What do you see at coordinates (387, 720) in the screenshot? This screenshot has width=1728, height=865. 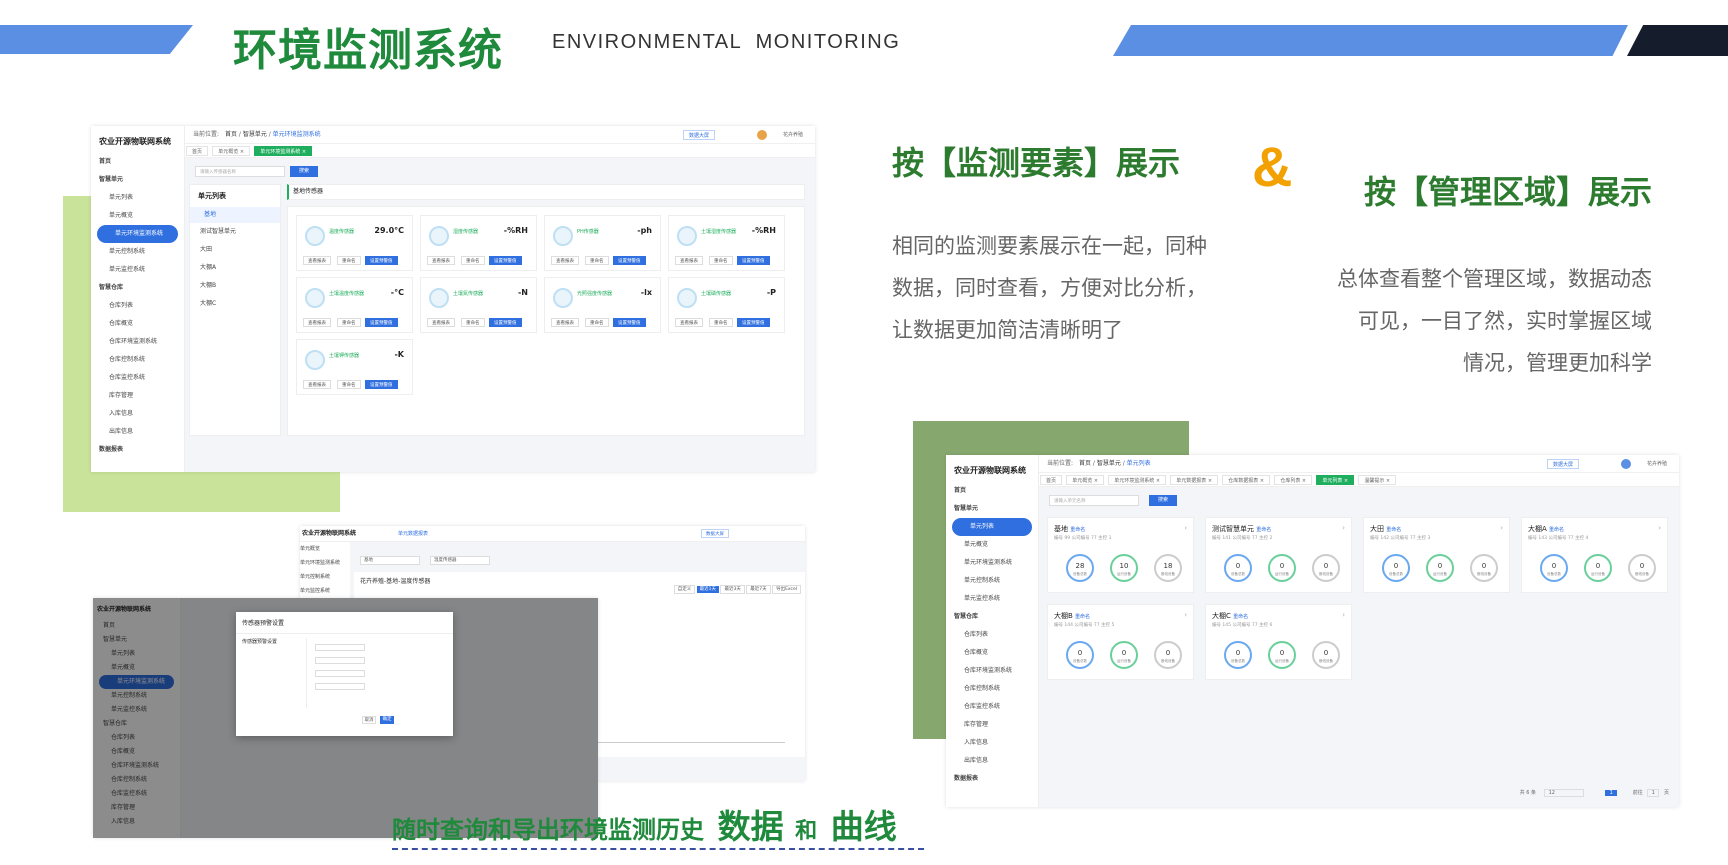 I see `dialog-ok: 确定` at bounding box center [387, 720].